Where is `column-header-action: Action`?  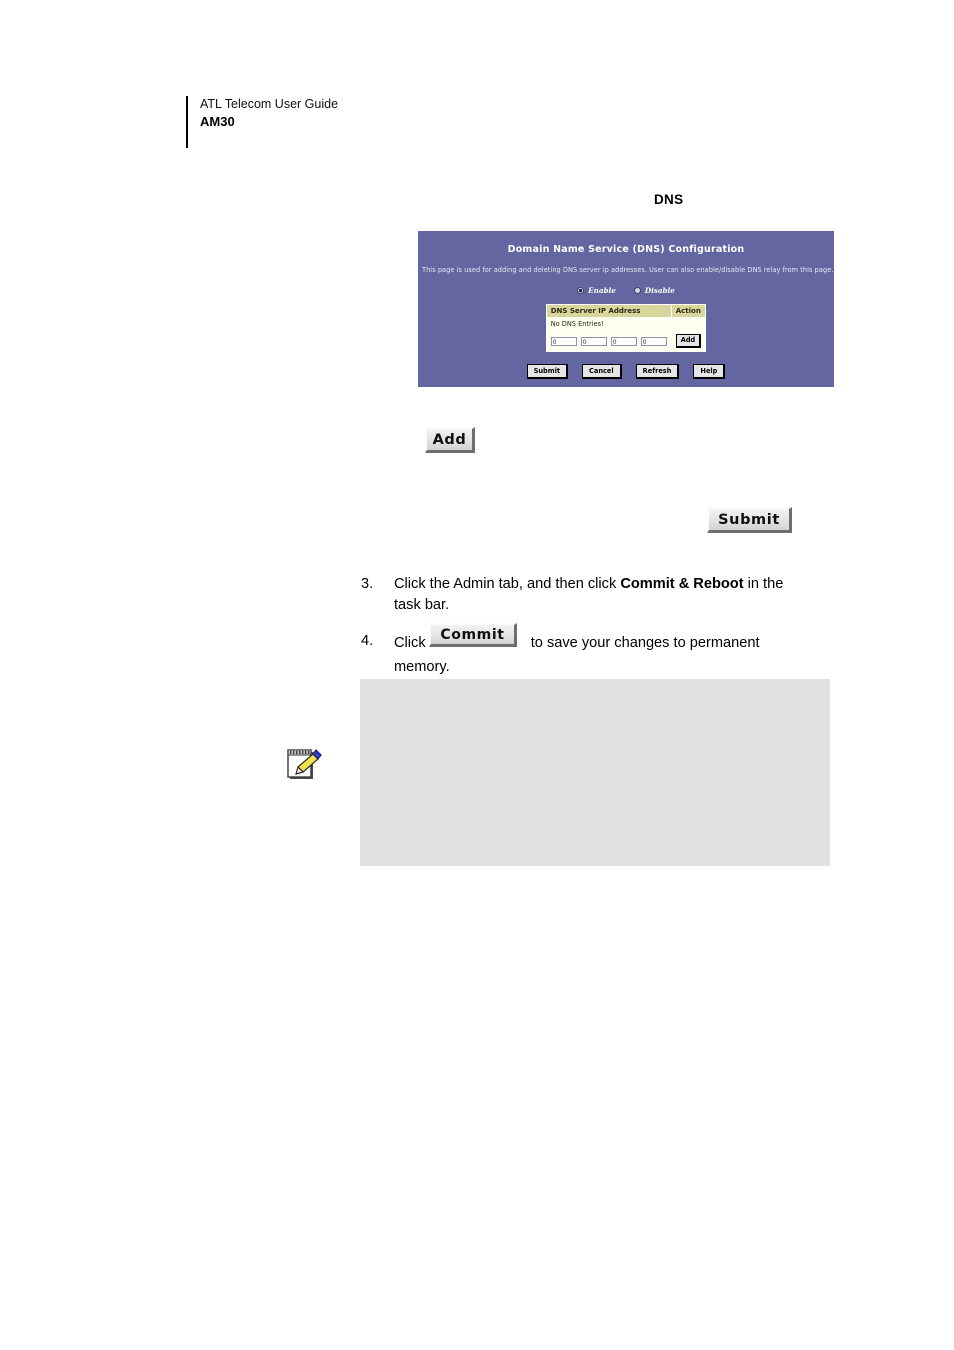 column-header-action: Action is located at coordinates (688, 311).